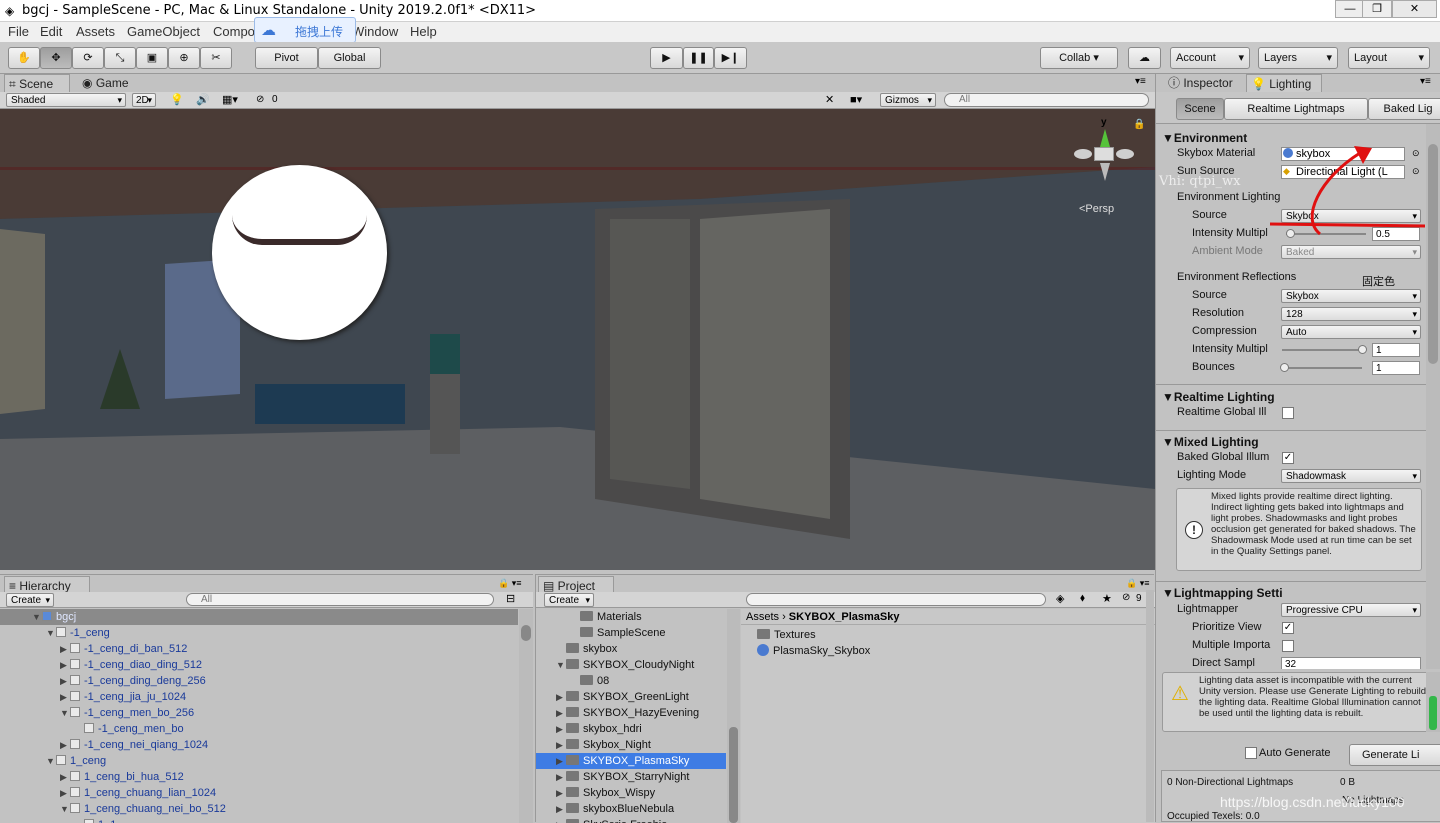 The image size is (1440, 823). I want to click on camera-icon: ■▾, so click(856, 99).